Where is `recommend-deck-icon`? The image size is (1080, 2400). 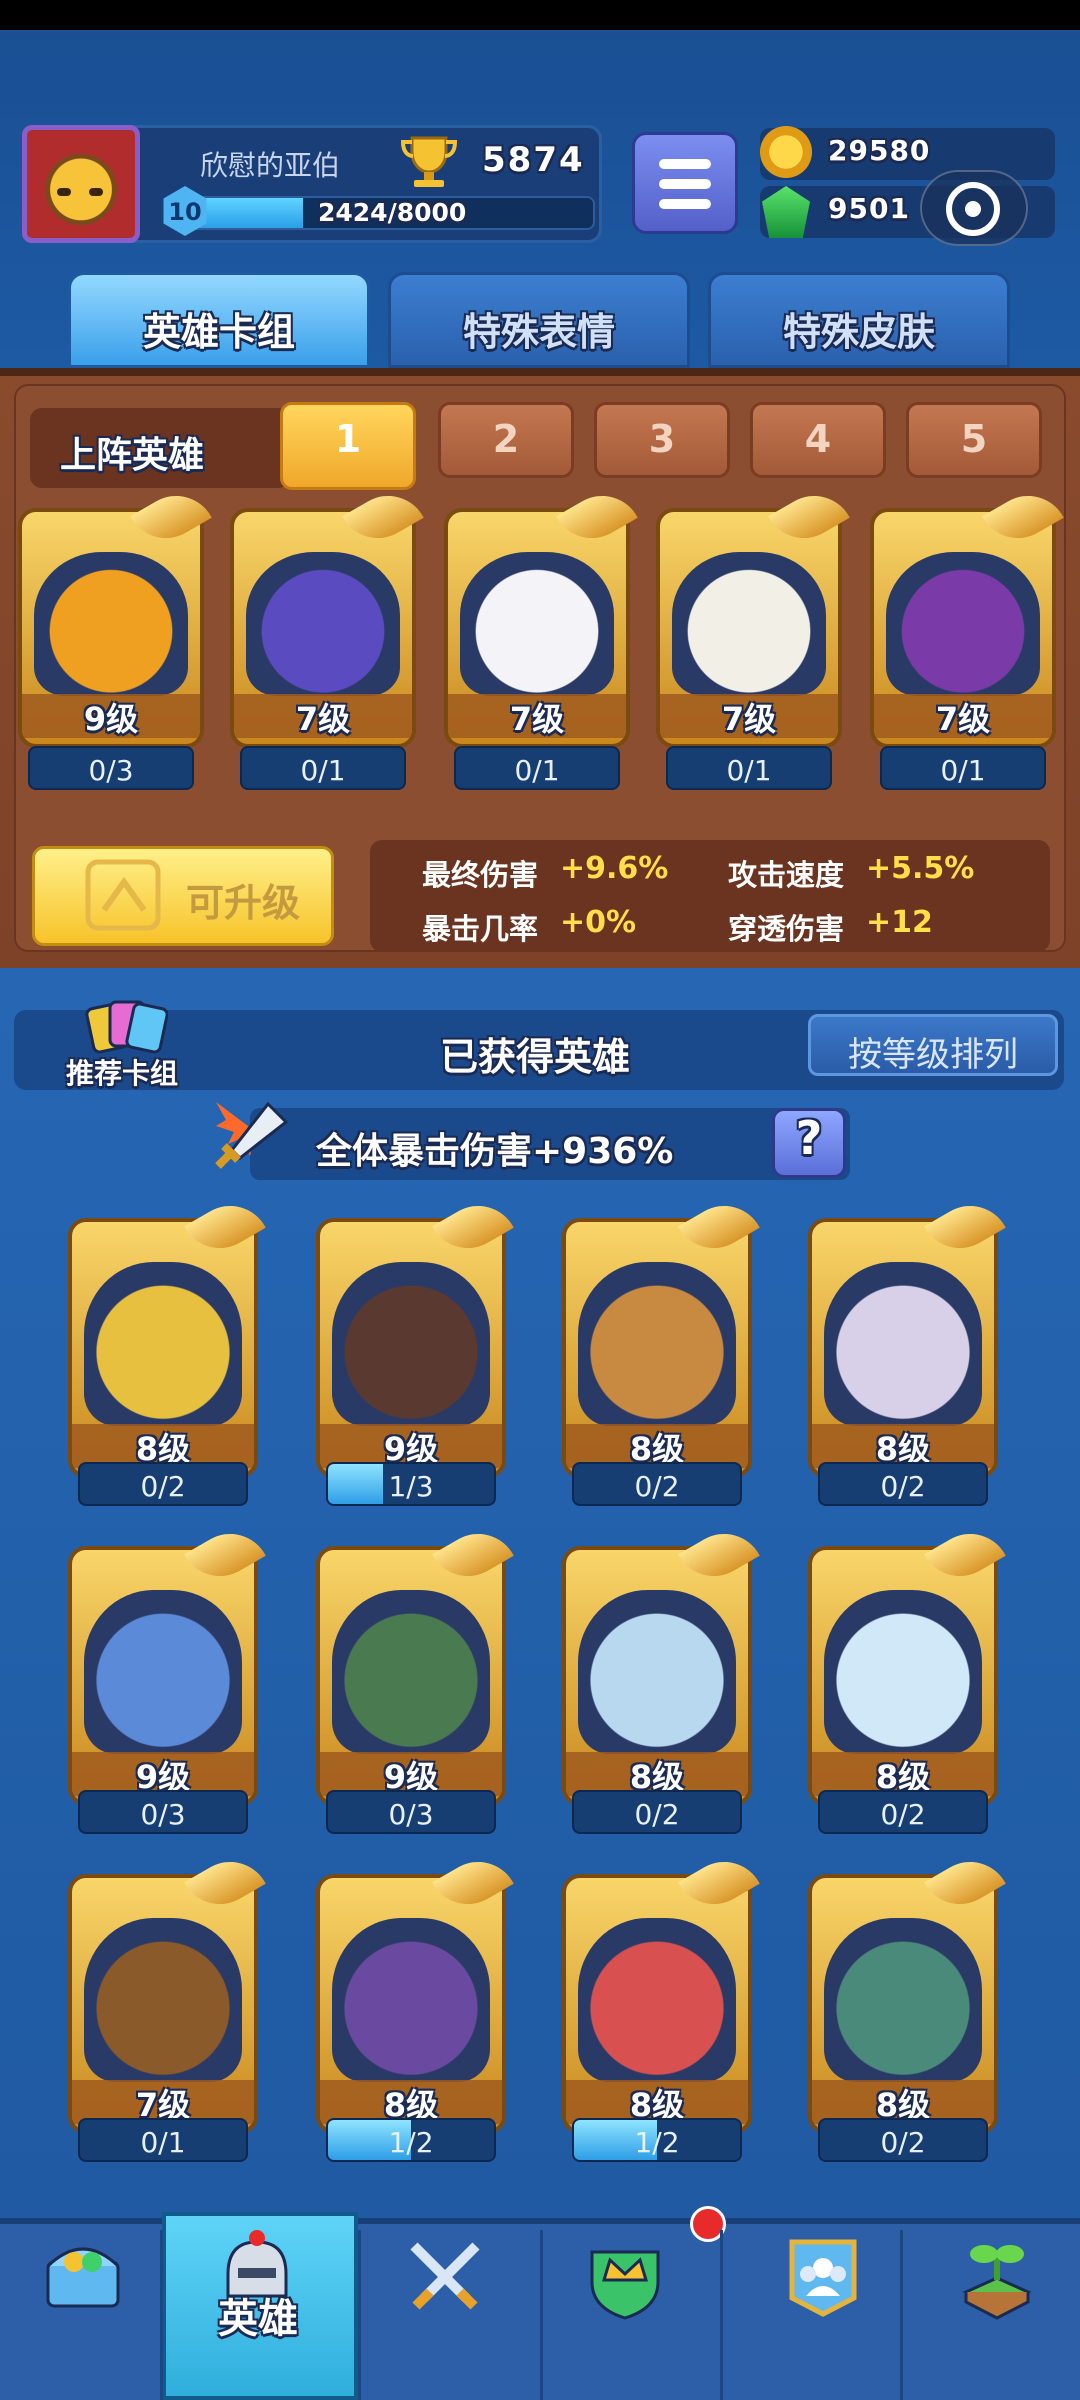 recommend-deck-icon is located at coordinates (126, 1025).